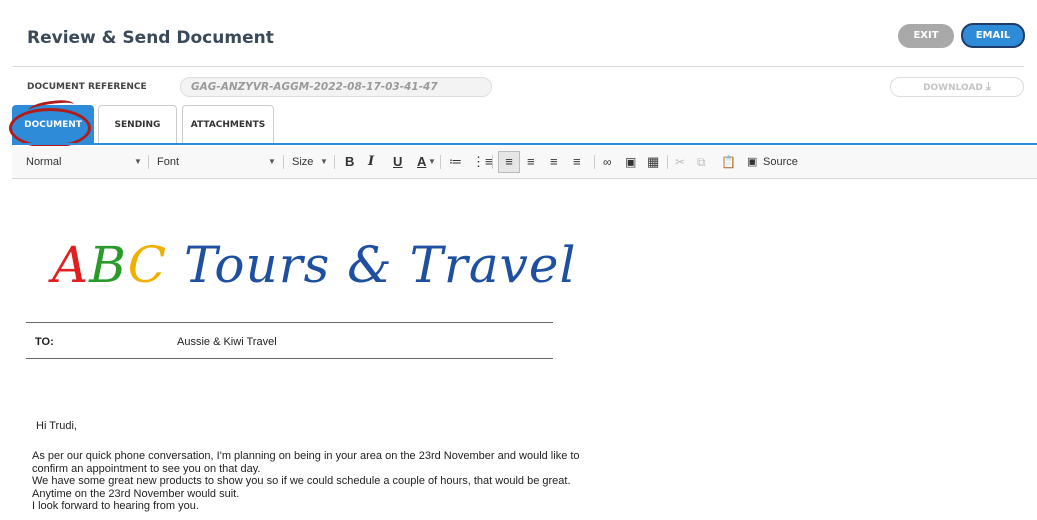 The image size is (1037, 520). Describe the element at coordinates (136, 493) in the screenshot. I see `body-line: Anytime on the 23rd November would suit.` at that location.